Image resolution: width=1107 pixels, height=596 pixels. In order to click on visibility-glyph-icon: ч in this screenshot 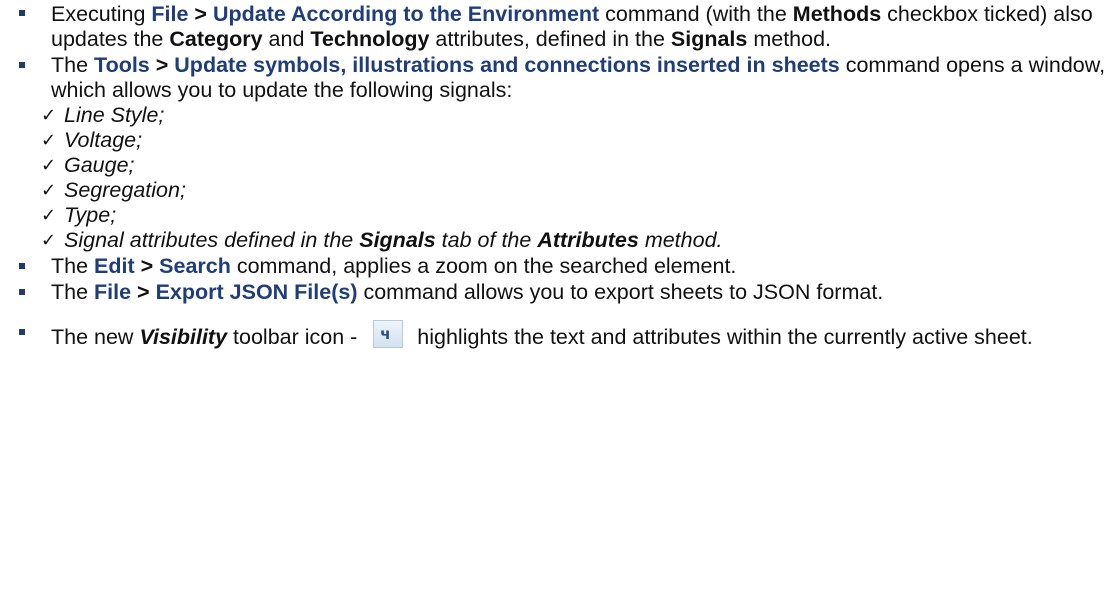, I will do `click(385, 334)`.